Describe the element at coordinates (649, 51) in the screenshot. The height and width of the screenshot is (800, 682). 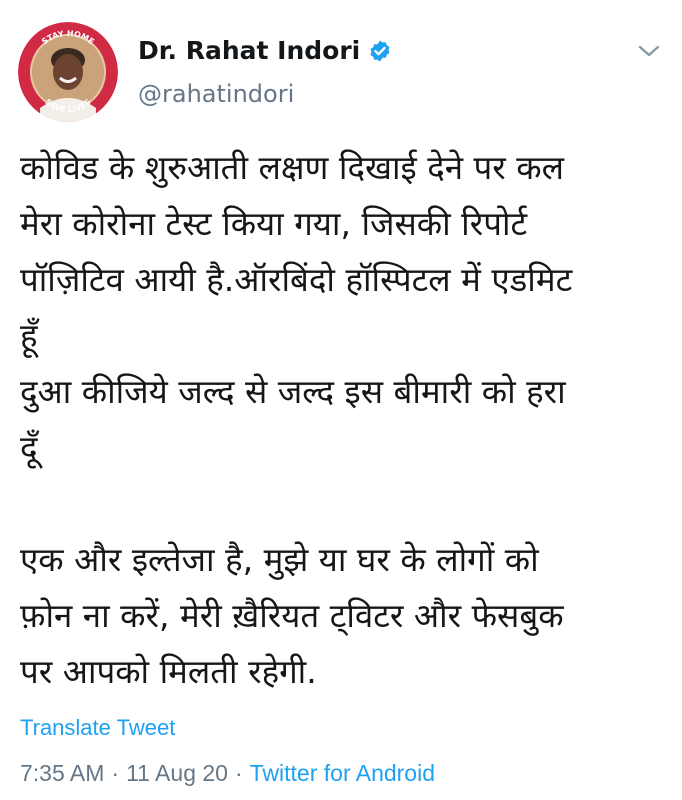
I see `chevron-down-icon` at that location.